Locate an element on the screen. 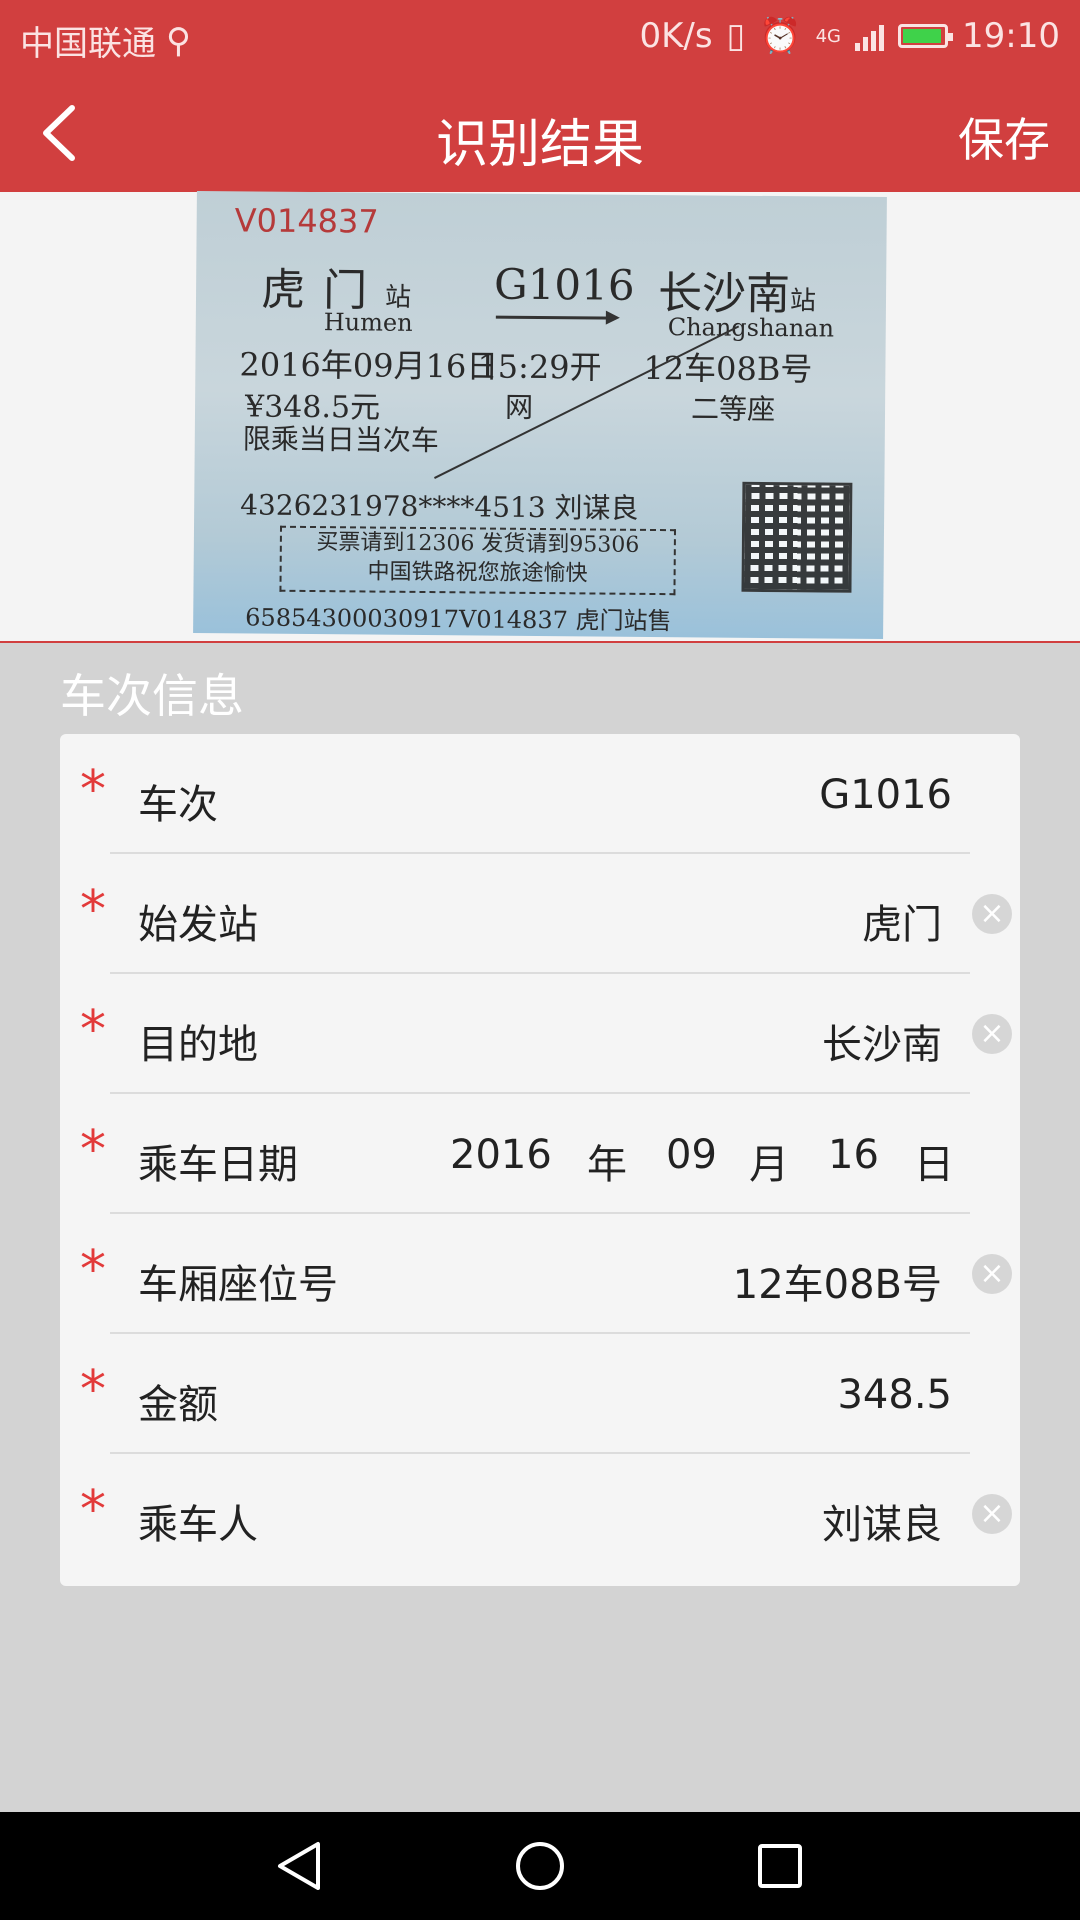  ticket-seat: 12车08B号 is located at coordinates (728, 368).